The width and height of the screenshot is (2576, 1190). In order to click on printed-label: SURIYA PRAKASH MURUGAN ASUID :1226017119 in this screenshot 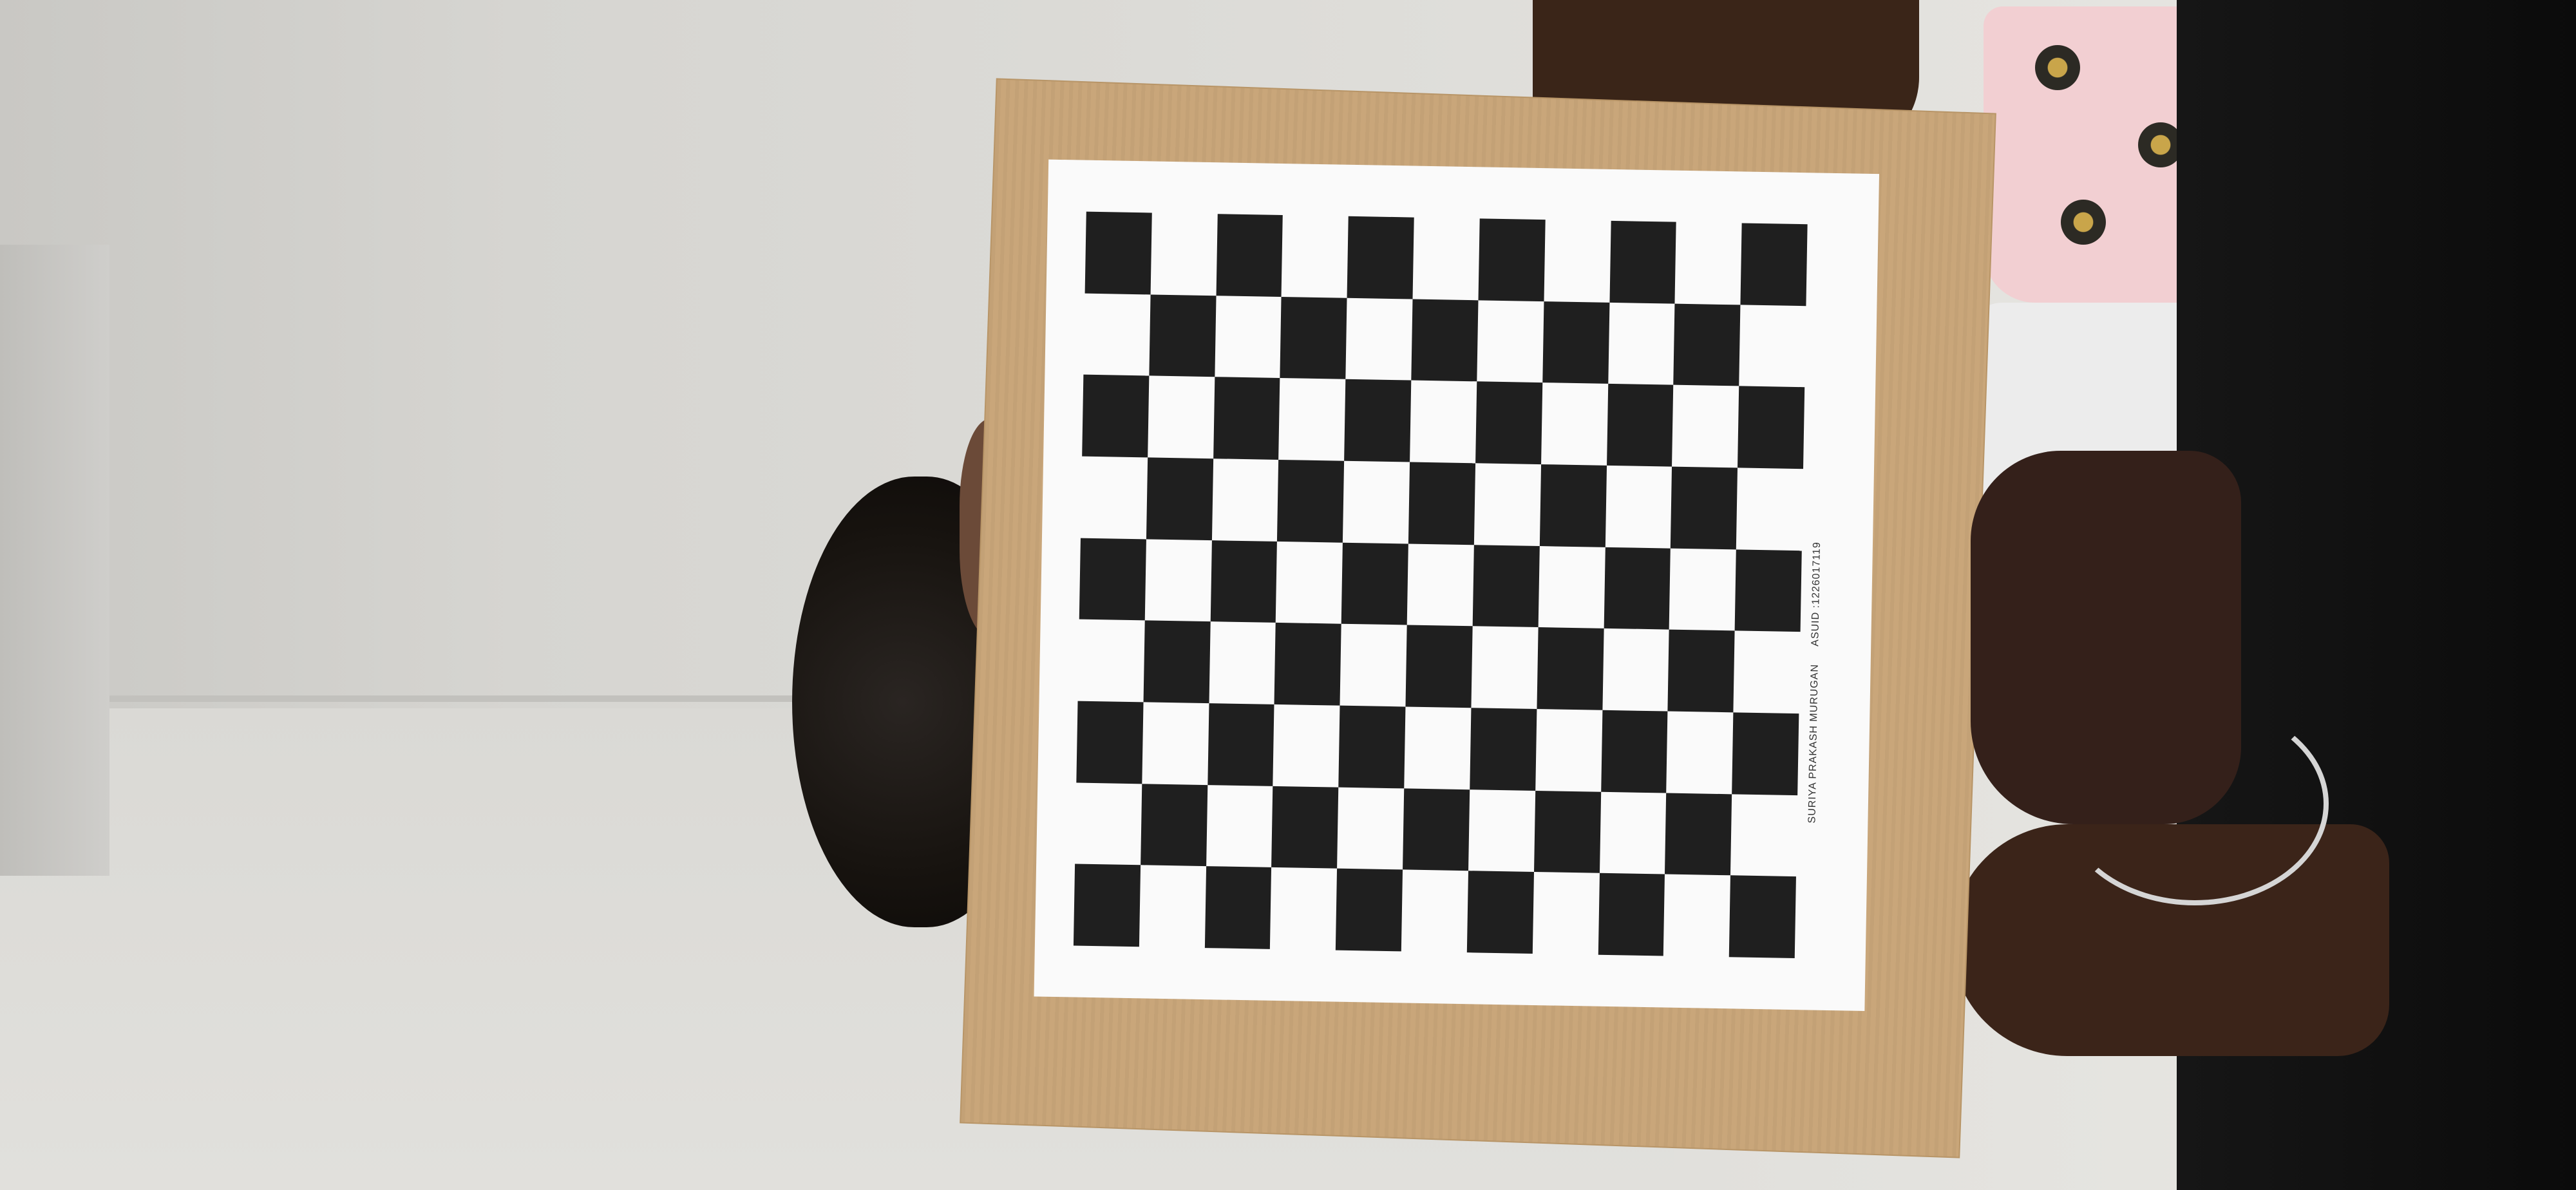, I will do `click(1821, 533)`.